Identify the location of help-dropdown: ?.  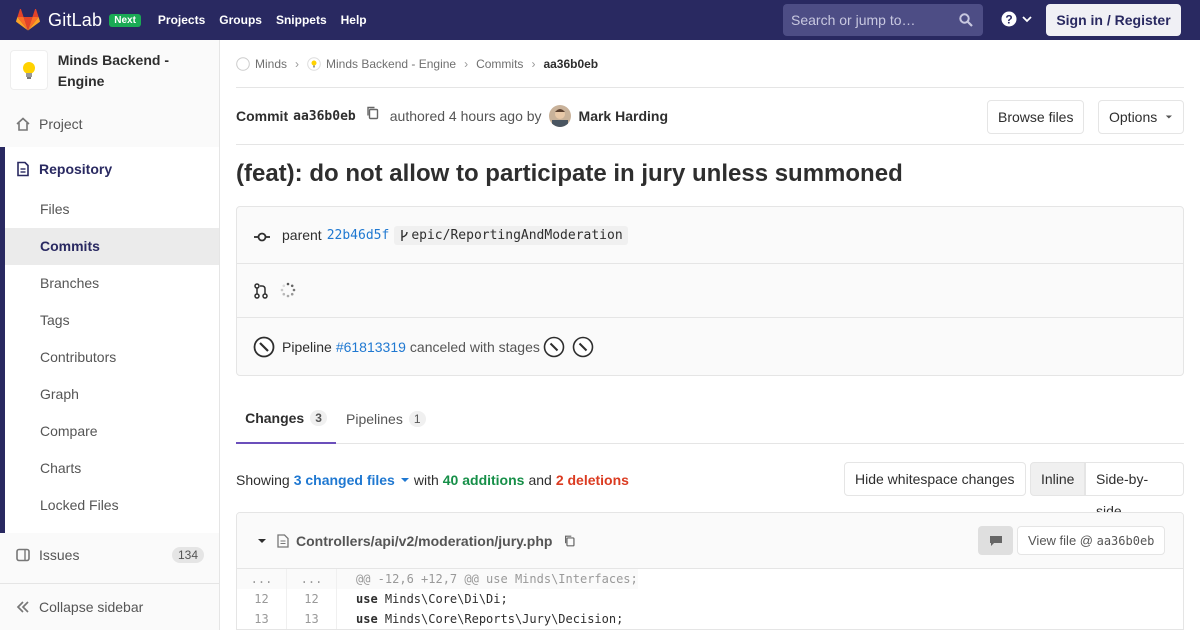
(1017, 19).